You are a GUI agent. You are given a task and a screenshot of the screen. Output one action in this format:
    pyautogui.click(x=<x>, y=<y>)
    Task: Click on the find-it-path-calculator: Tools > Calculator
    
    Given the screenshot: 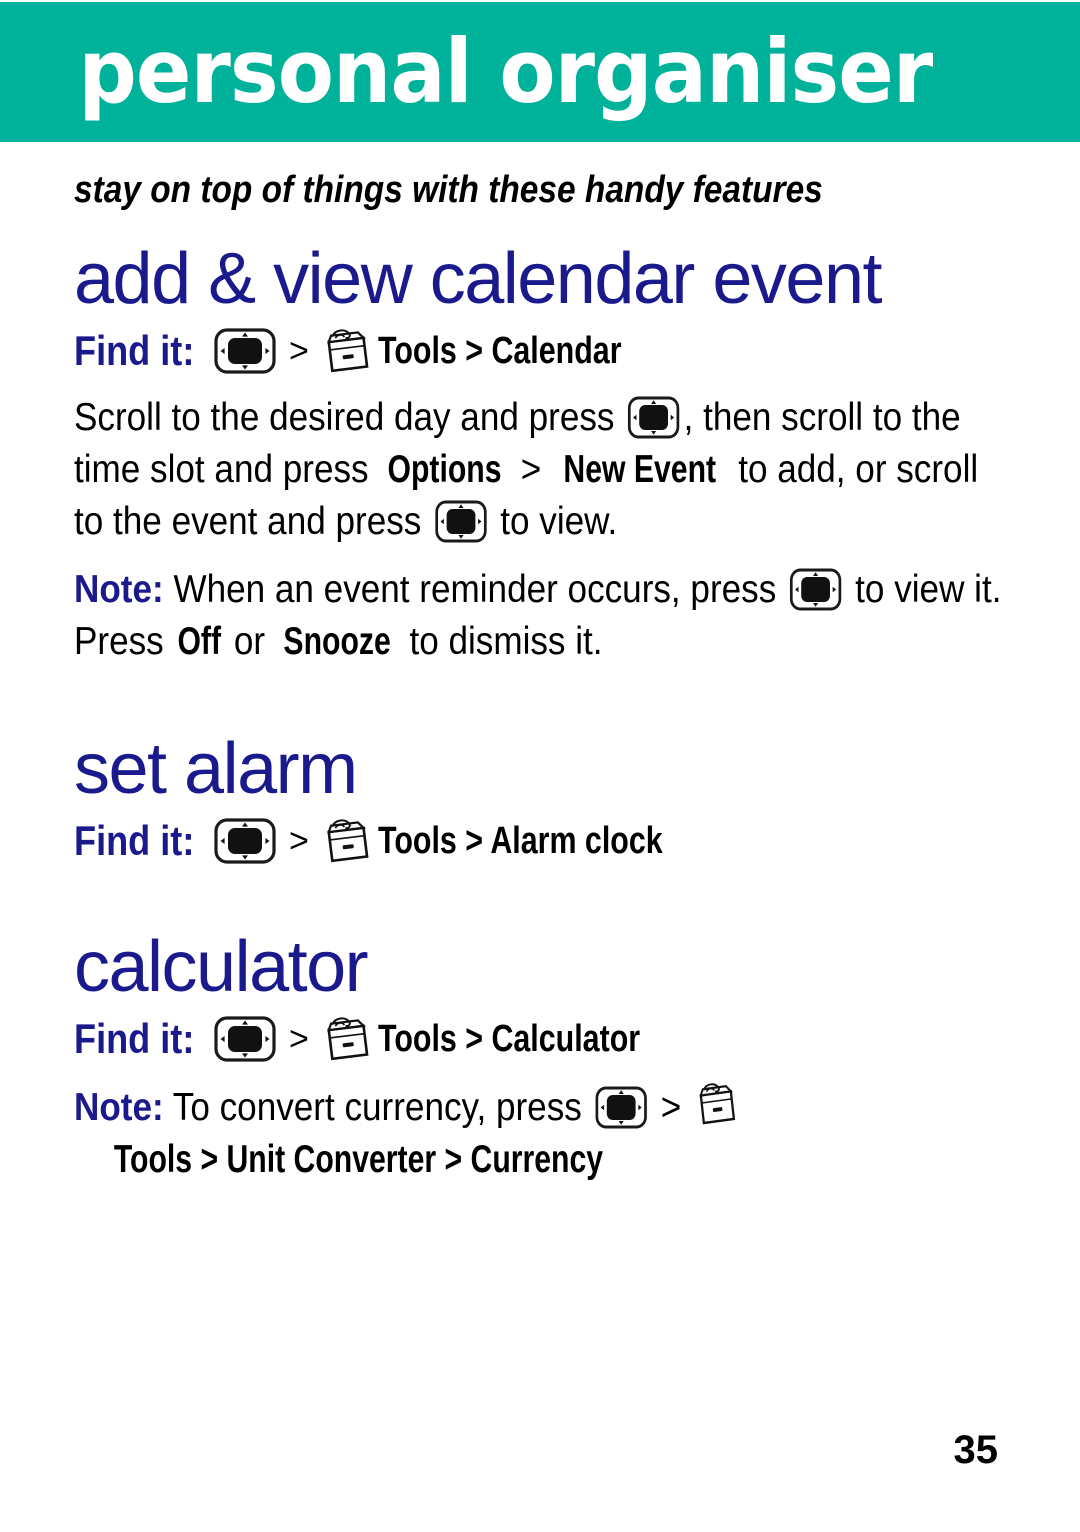 What is the action you would take?
    pyautogui.click(x=508, y=1039)
    